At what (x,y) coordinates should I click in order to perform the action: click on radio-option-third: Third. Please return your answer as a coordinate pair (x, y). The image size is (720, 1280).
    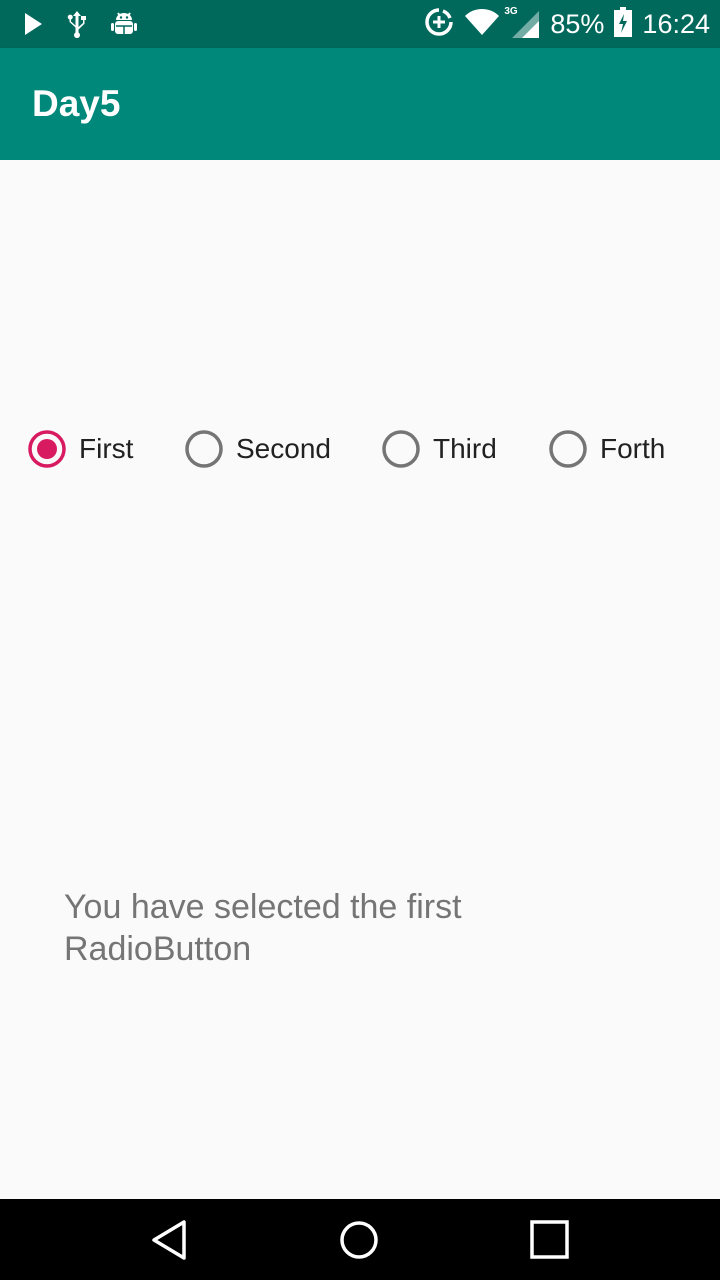
    Looking at the image, I should click on (439, 449).